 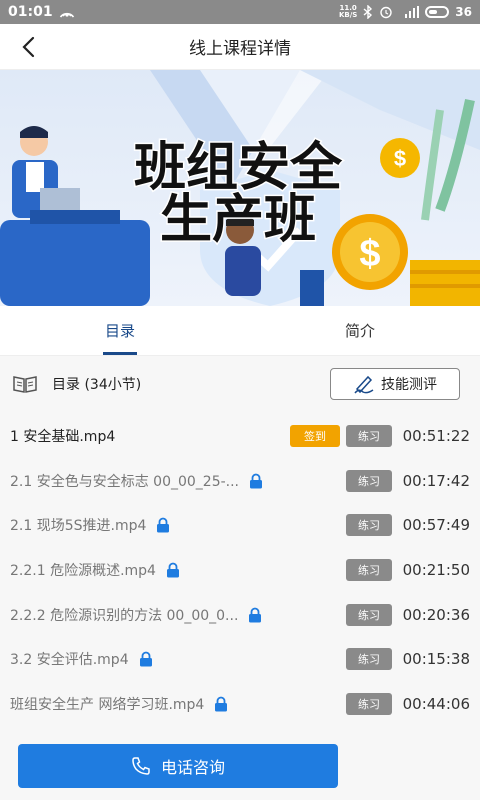 I want to click on lesson-duration: 00:20:36, so click(x=436, y=614).